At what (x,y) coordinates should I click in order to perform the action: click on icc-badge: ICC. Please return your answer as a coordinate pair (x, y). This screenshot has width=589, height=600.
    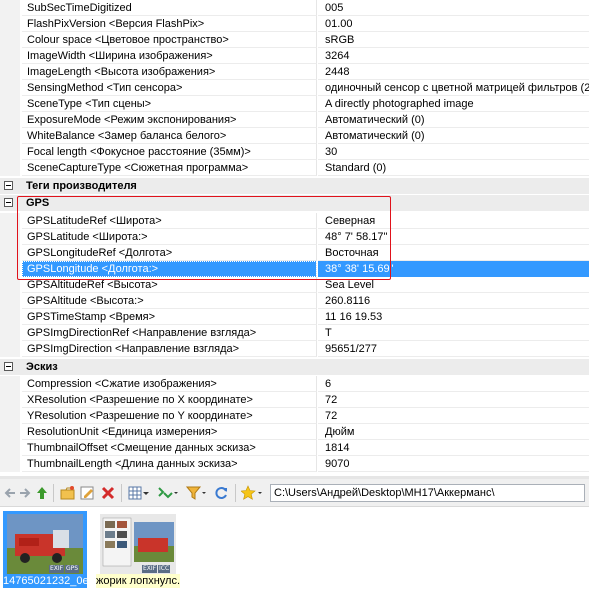
    Looking at the image, I should click on (164, 569).